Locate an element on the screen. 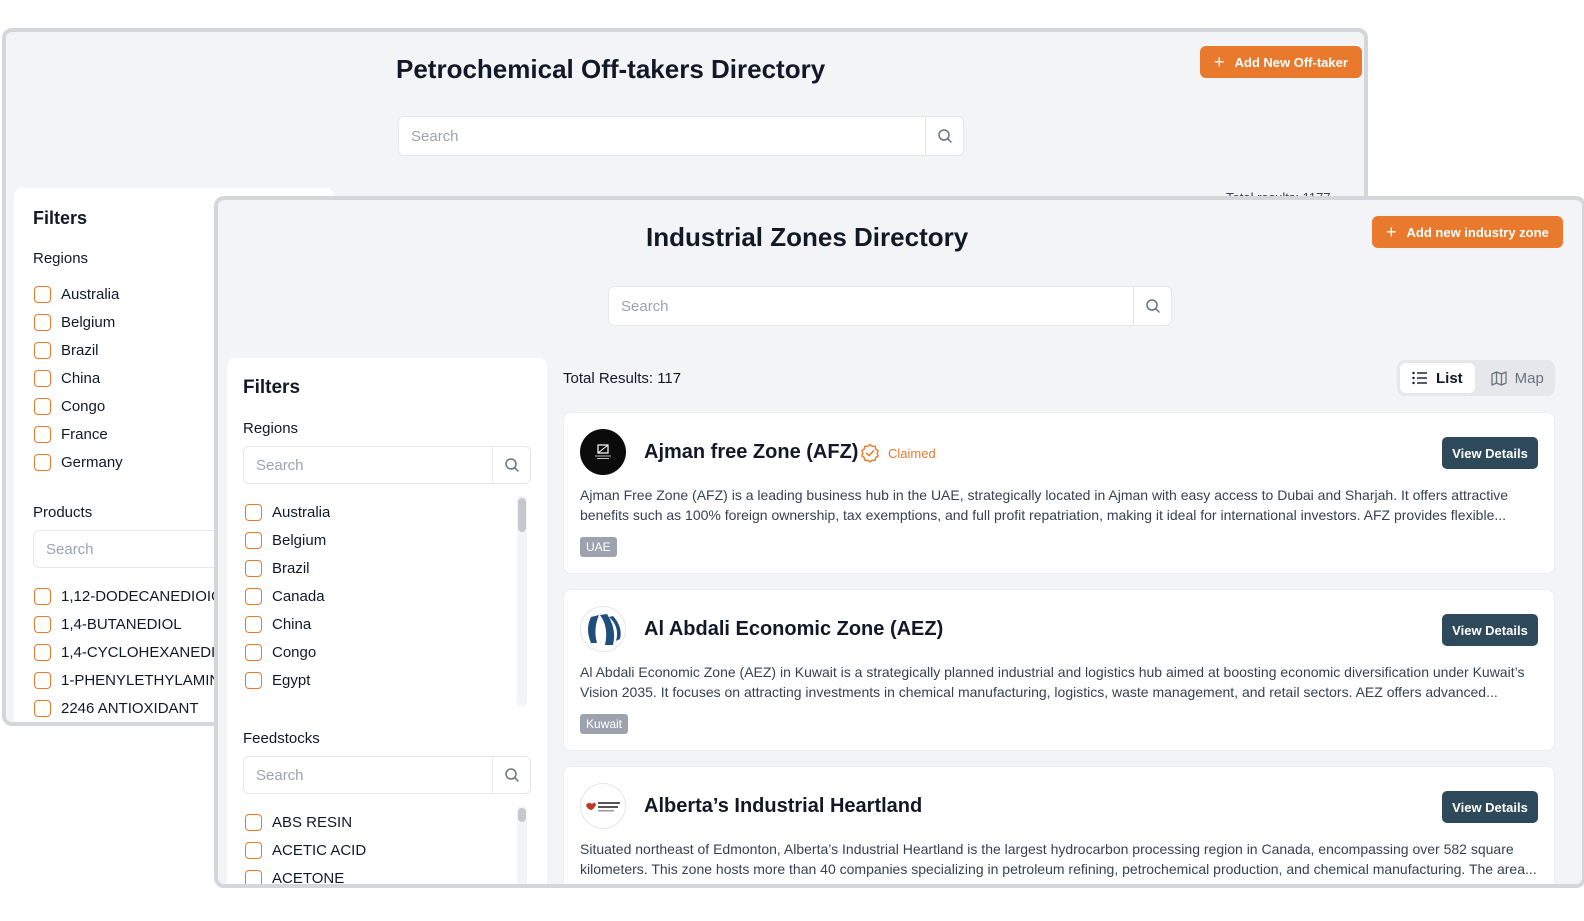 This screenshot has width=1584, height=921. region-option: Canada is located at coordinates (287, 596).